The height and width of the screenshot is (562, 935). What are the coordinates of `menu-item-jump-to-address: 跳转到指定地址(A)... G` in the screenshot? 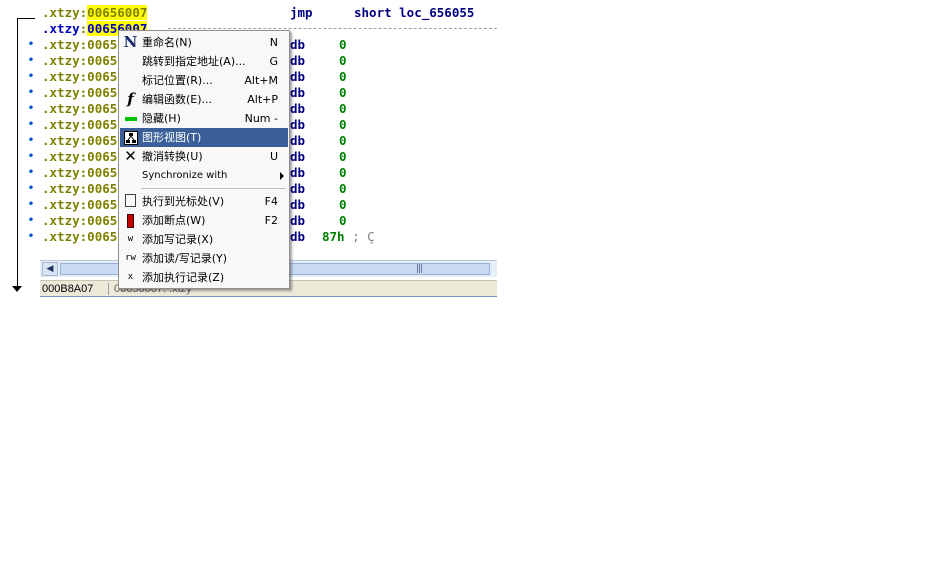 It's located at (204, 61).